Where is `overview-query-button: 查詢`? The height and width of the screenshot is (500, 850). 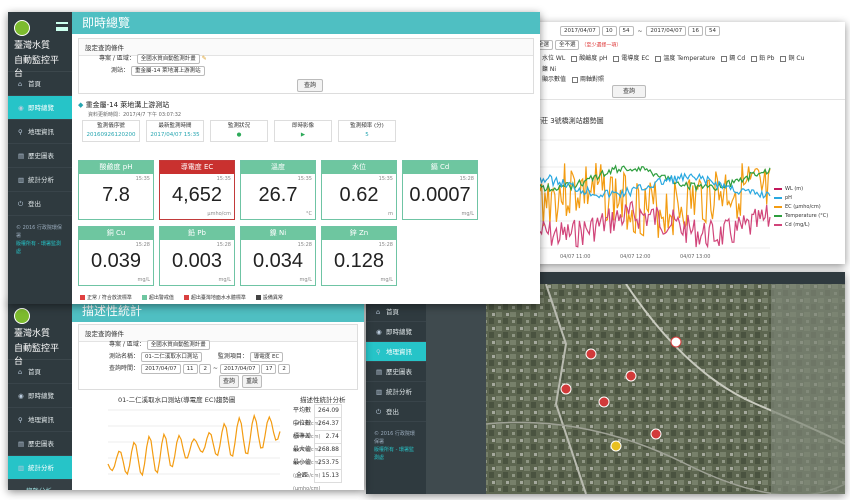 overview-query-button: 查詢 is located at coordinates (310, 85).